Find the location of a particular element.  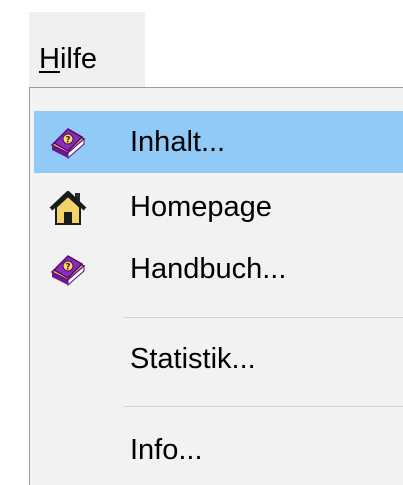

home-icon is located at coordinates (68, 208).